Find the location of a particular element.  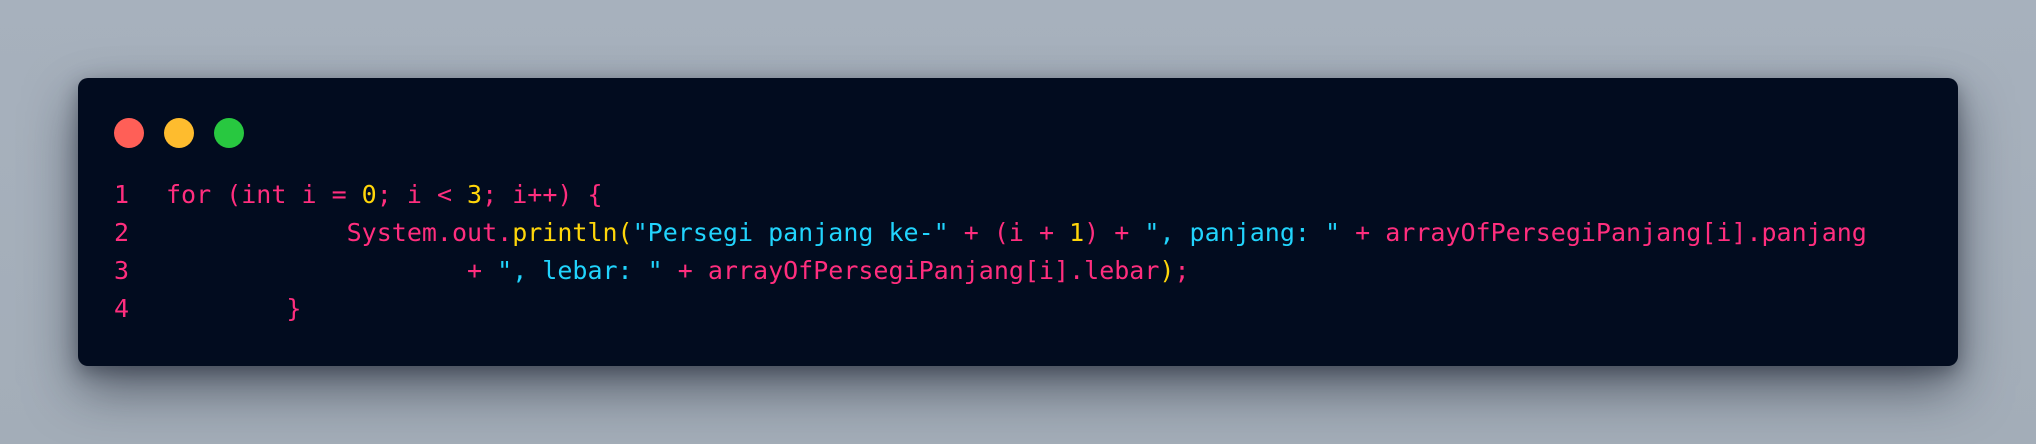

code-token: } is located at coordinates (234, 308).